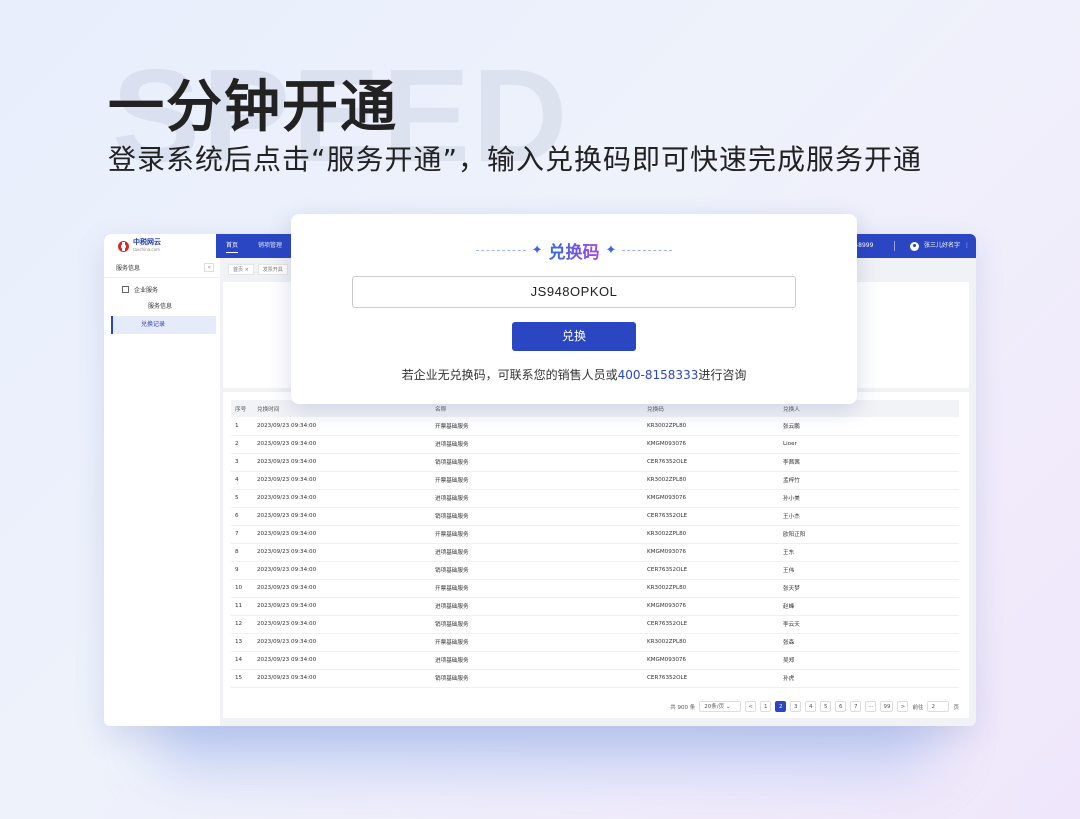  I want to click on building-icon, so click(125, 289).